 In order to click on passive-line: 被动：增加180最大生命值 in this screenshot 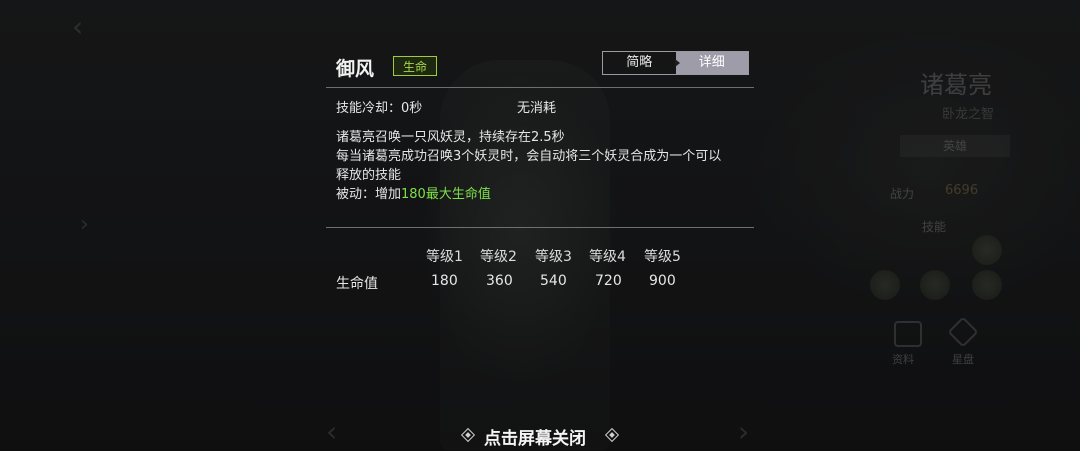, I will do `click(541, 194)`.